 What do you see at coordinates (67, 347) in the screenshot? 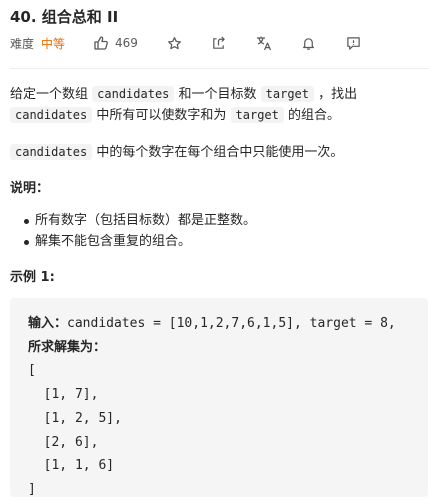
I see `output-label: 所求解集为：` at bounding box center [67, 347].